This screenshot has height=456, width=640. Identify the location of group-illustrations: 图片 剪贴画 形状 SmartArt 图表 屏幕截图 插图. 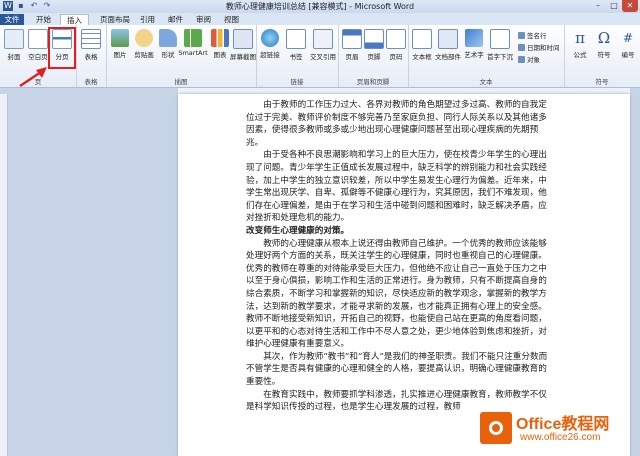
(181, 56).